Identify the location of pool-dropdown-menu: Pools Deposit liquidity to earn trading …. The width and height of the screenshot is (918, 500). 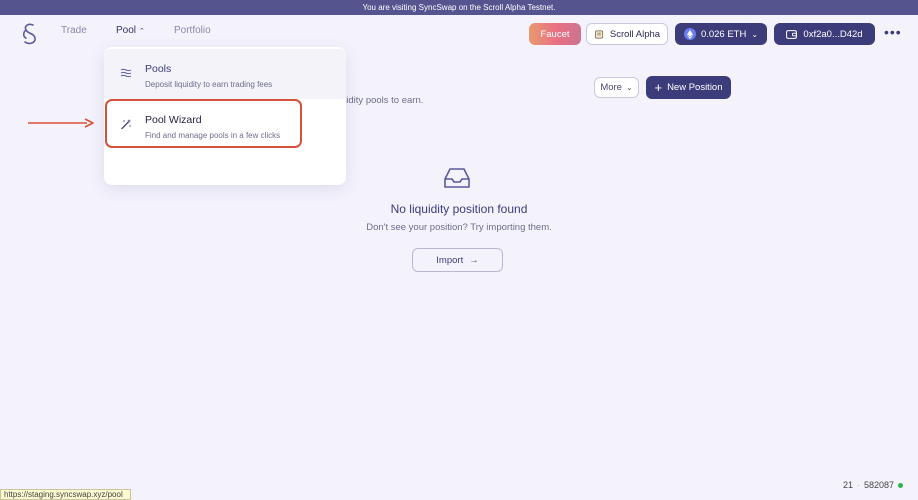
(225, 116).